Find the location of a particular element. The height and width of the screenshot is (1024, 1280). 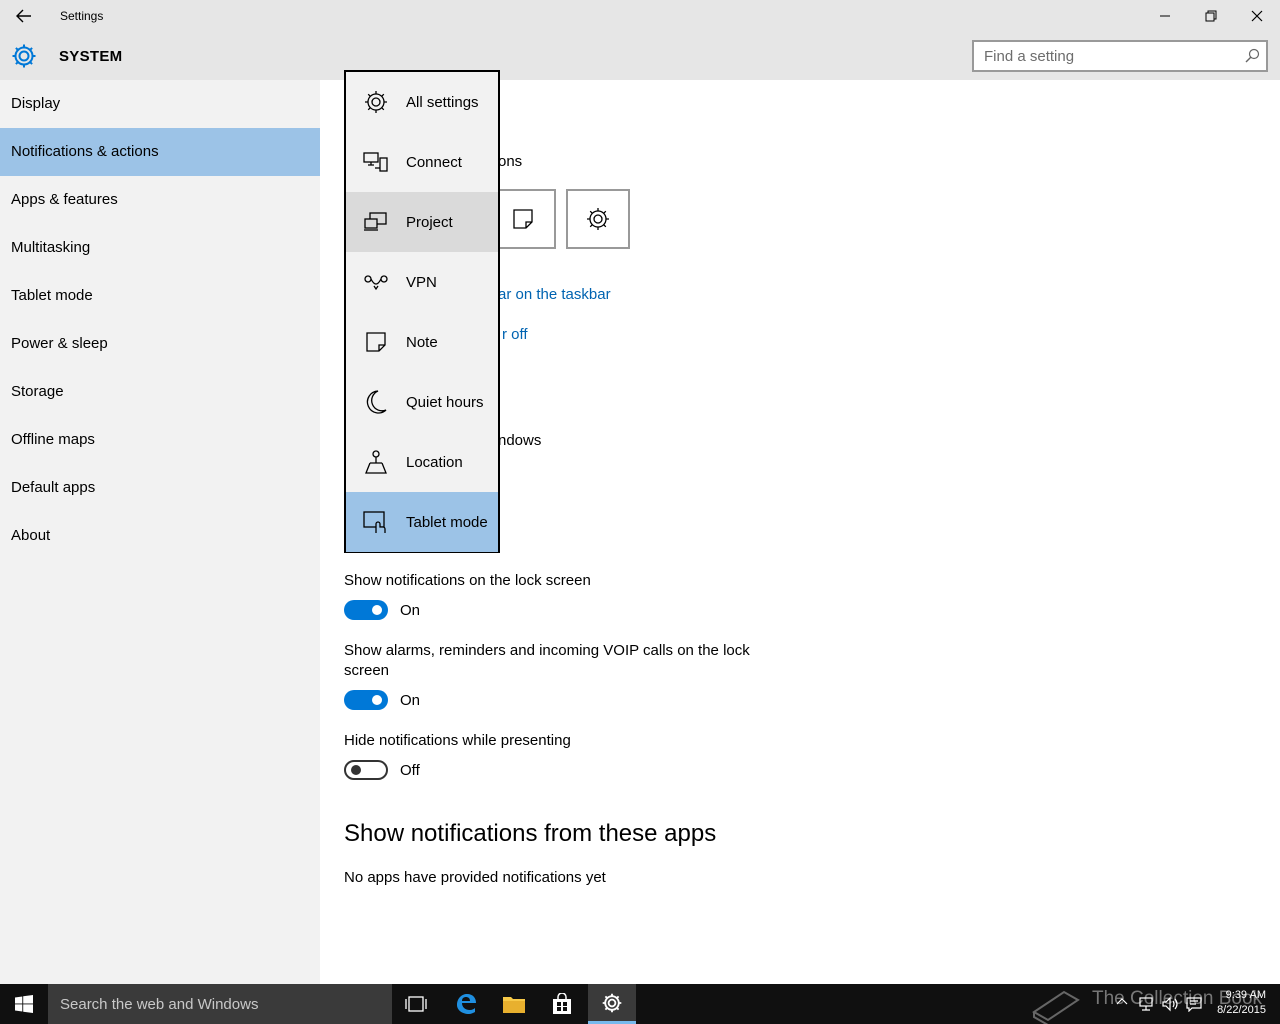

toggle-state: Off is located at coordinates (410, 770).